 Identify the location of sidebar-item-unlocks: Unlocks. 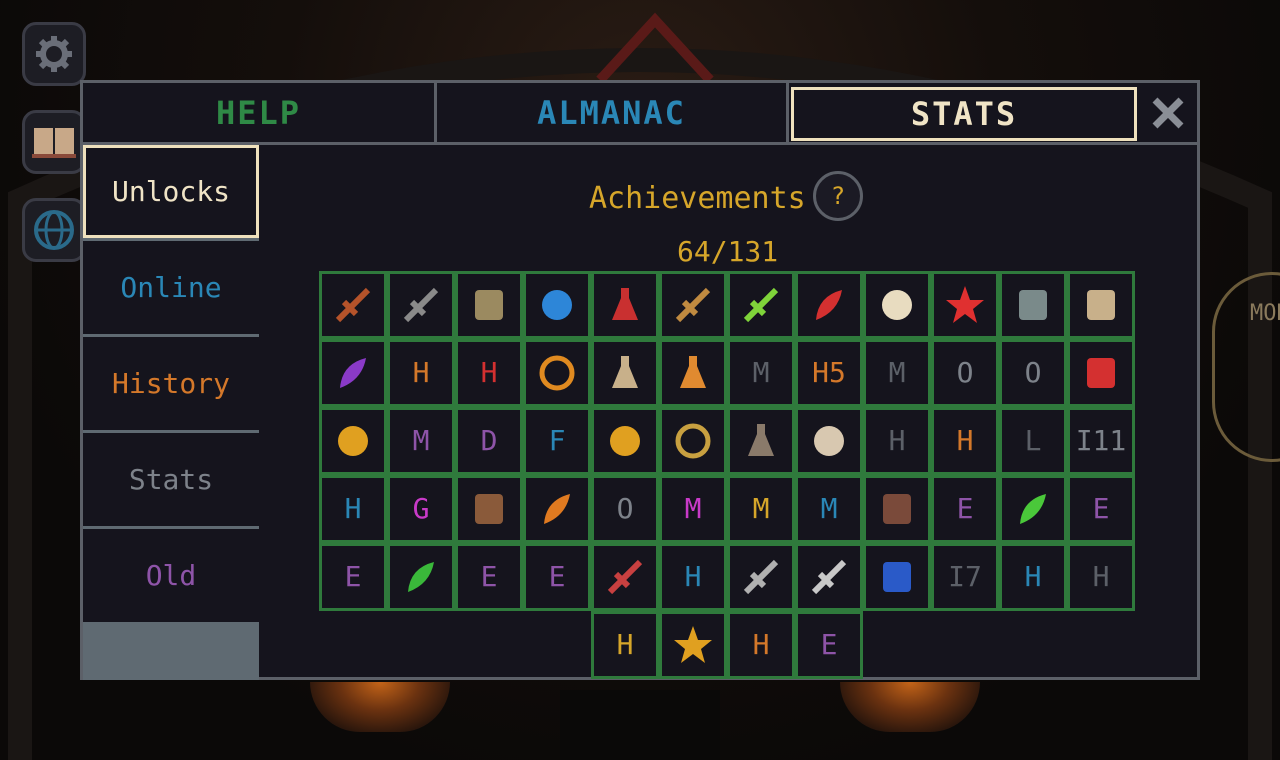
(171, 191).